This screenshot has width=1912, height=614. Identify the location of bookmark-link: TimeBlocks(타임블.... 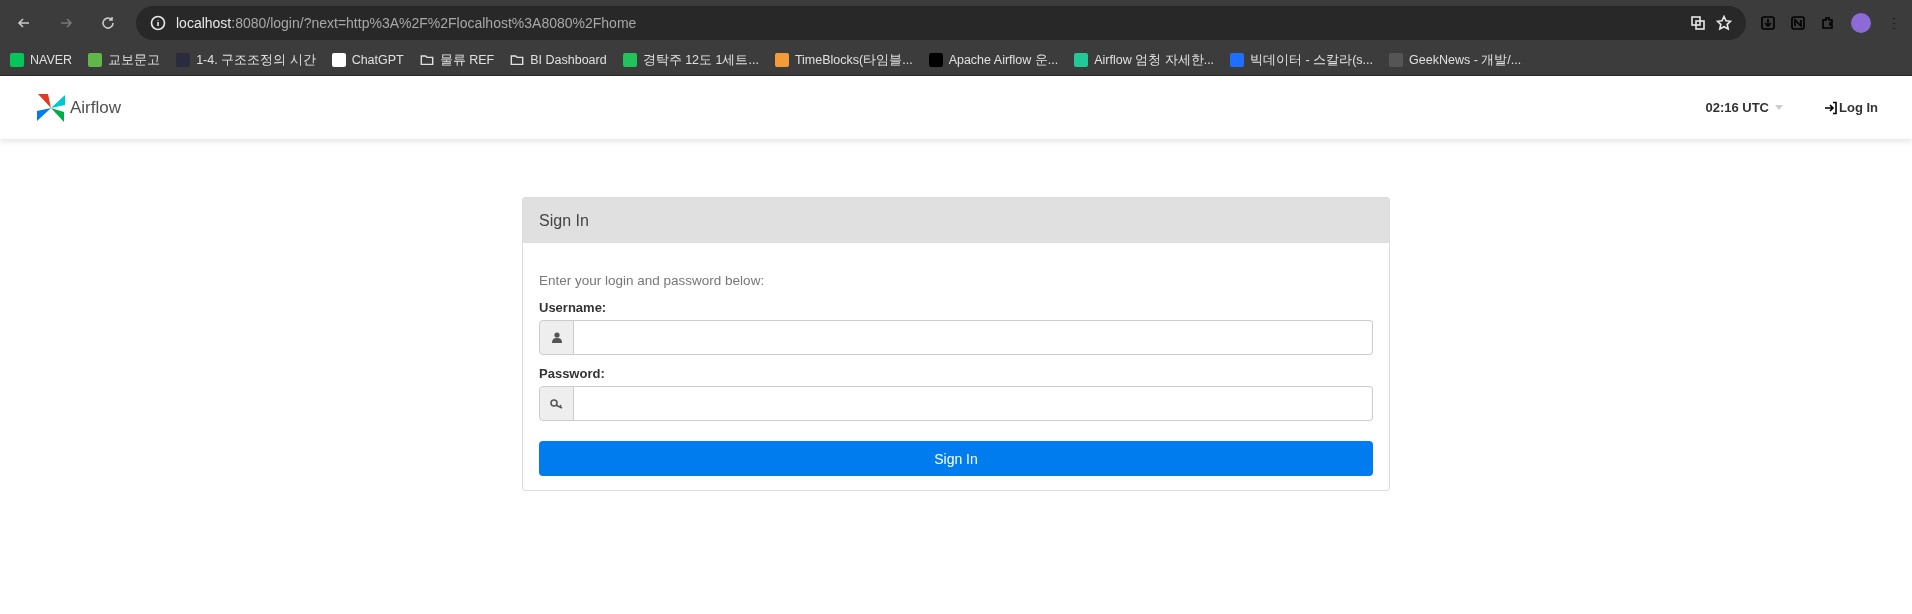
(843, 60).